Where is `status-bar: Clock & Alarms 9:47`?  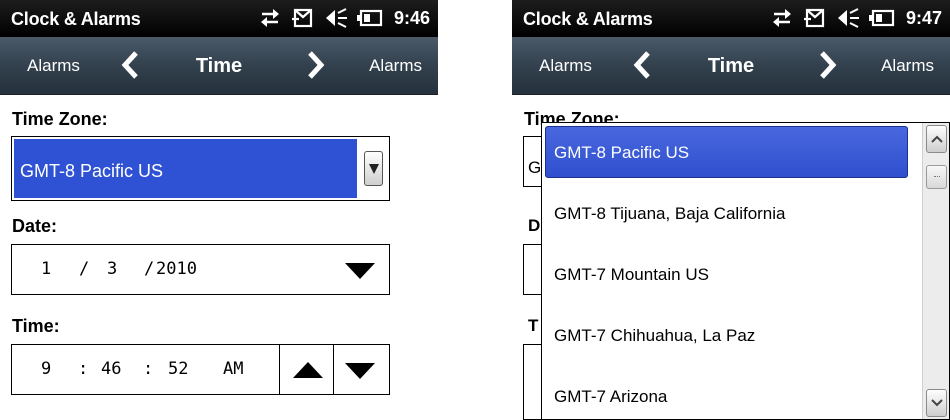 status-bar: Clock & Alarms 9:47 is located at coordinates (731, 18).